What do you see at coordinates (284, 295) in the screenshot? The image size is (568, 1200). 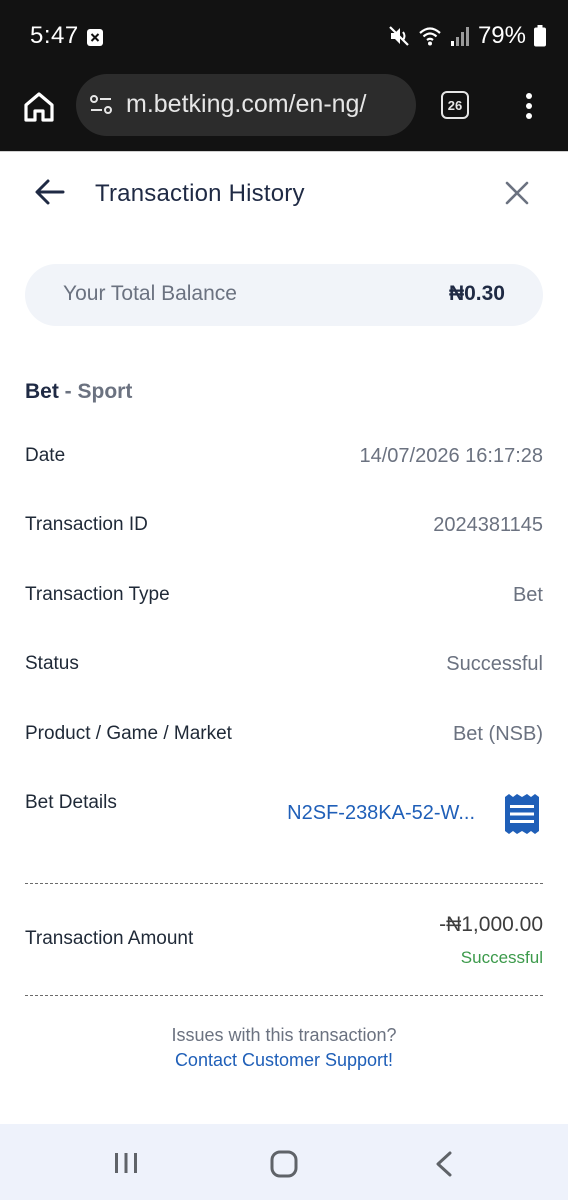 I see `balance-card: Your Total Balance ₦0.30` at bounding box center [284, 295].